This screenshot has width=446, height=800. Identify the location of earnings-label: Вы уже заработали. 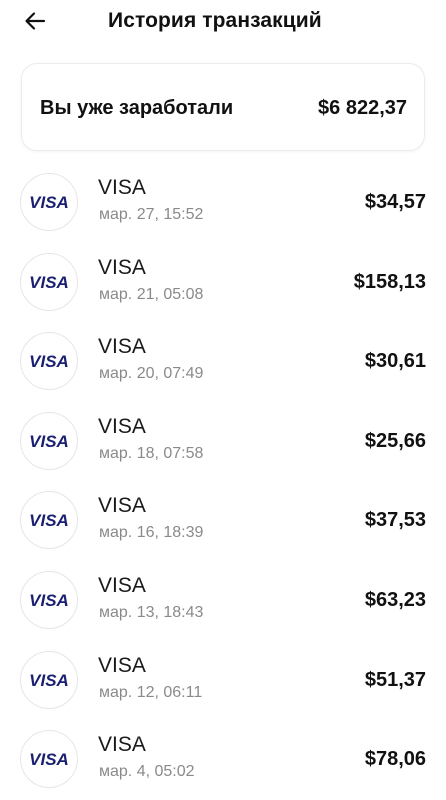
(137, 108).